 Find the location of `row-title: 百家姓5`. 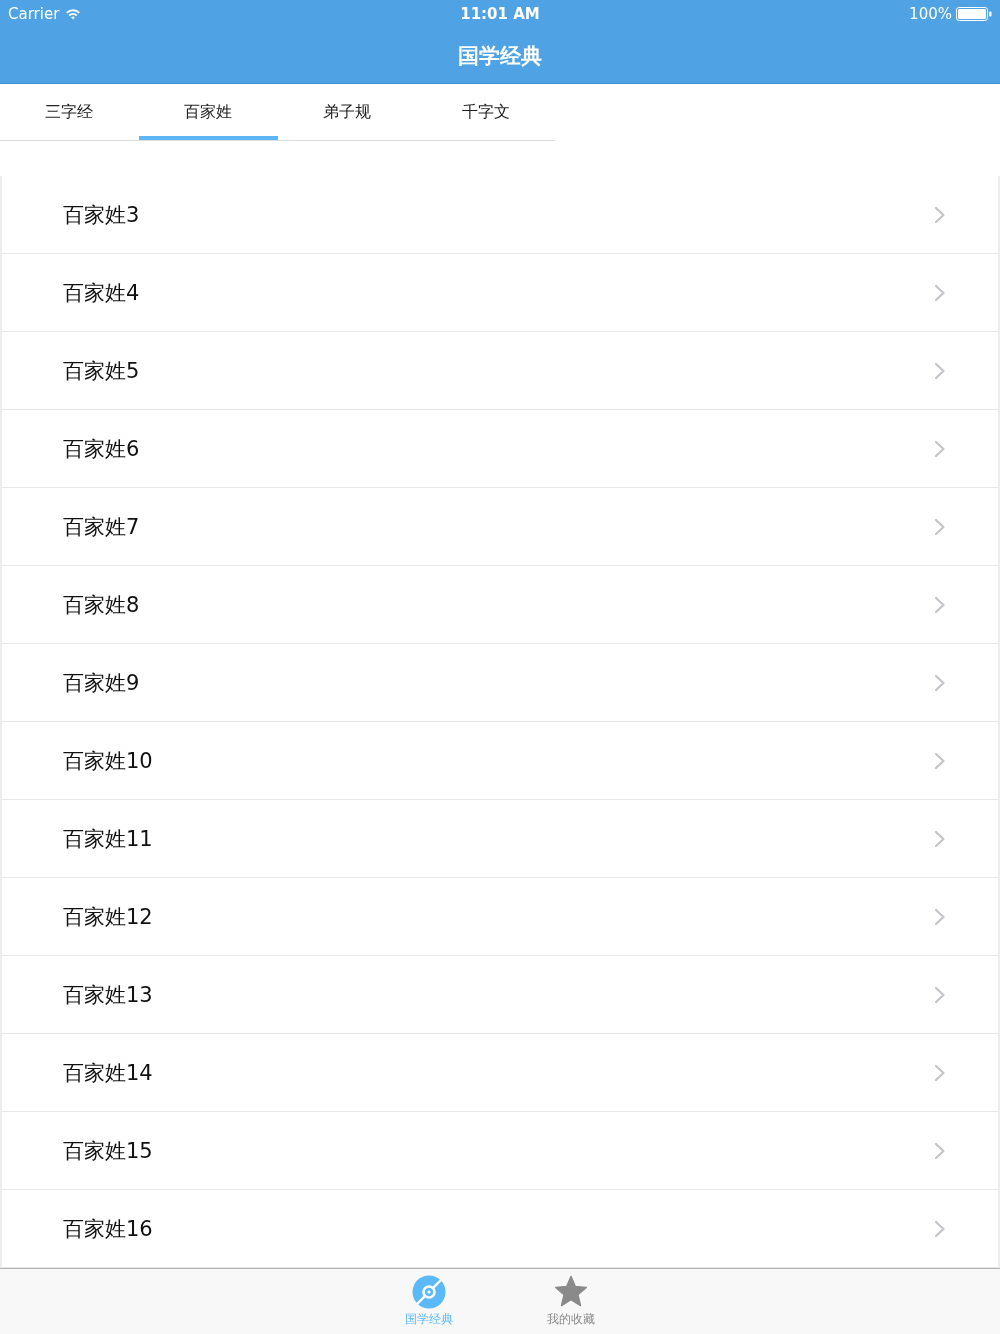

row-title: 百家姓5 is located at coordinates (101, 371).